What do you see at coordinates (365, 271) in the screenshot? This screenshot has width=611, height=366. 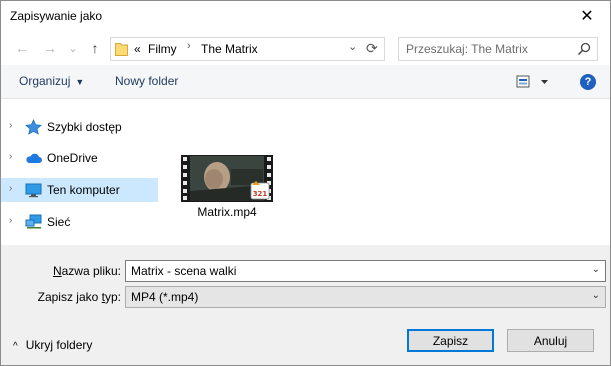 I see `filename-field: Matrix - scena walki ⌄` at bounding box center [365, 271].